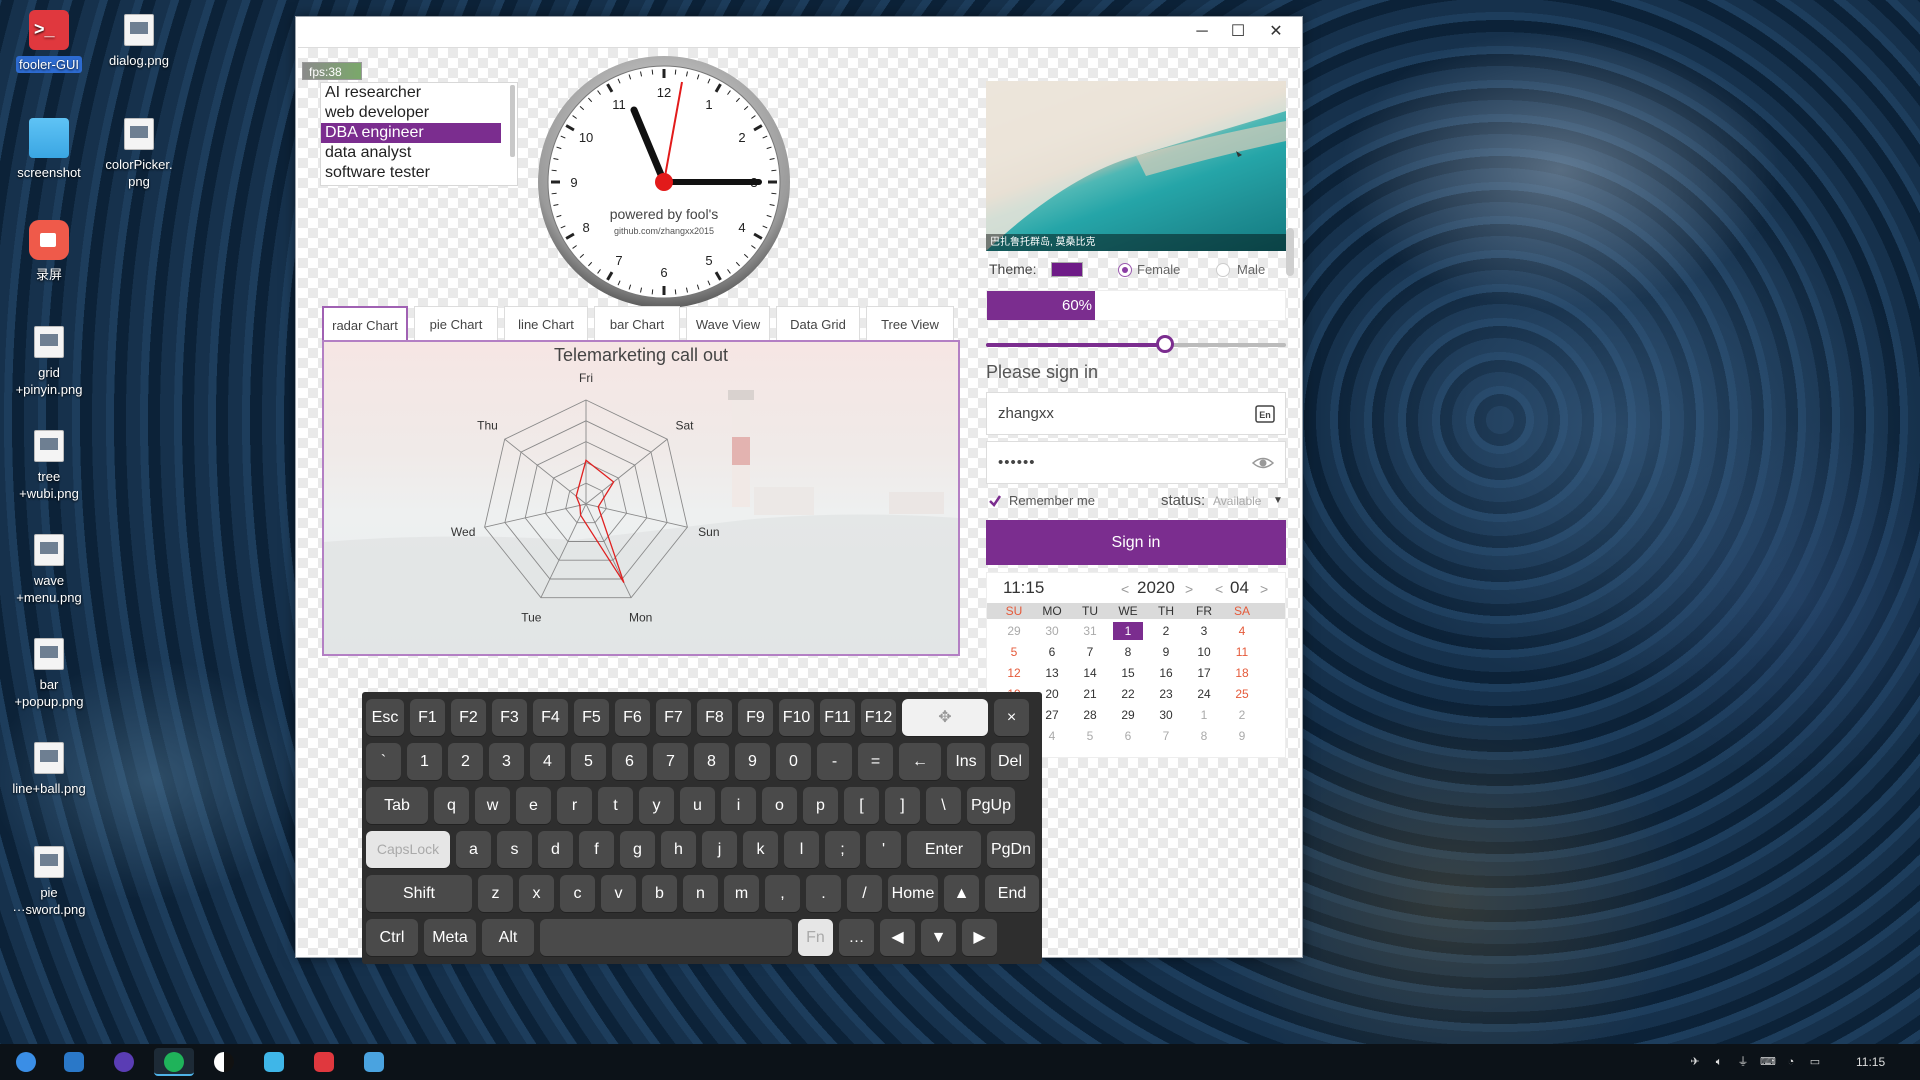 Image resolution: width=1920 pixels, height=1080 pixels. Describe the element at coordinates (1090, 631) in the screenshot. I see `calendar-day: 31` at that location.